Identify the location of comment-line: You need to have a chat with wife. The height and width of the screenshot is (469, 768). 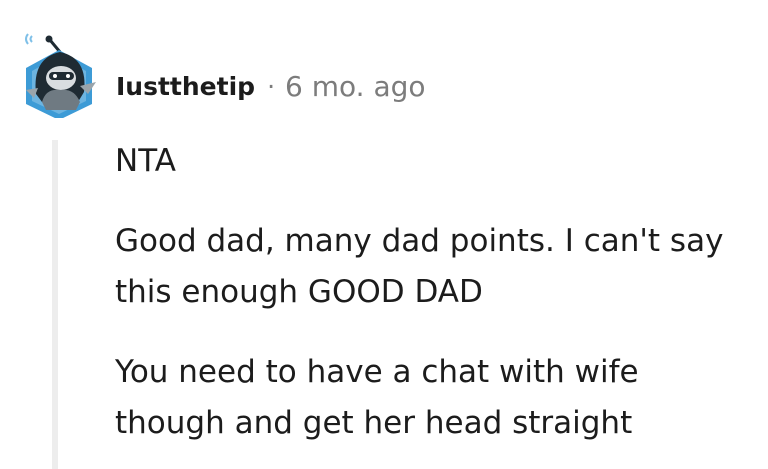
(377, 372).